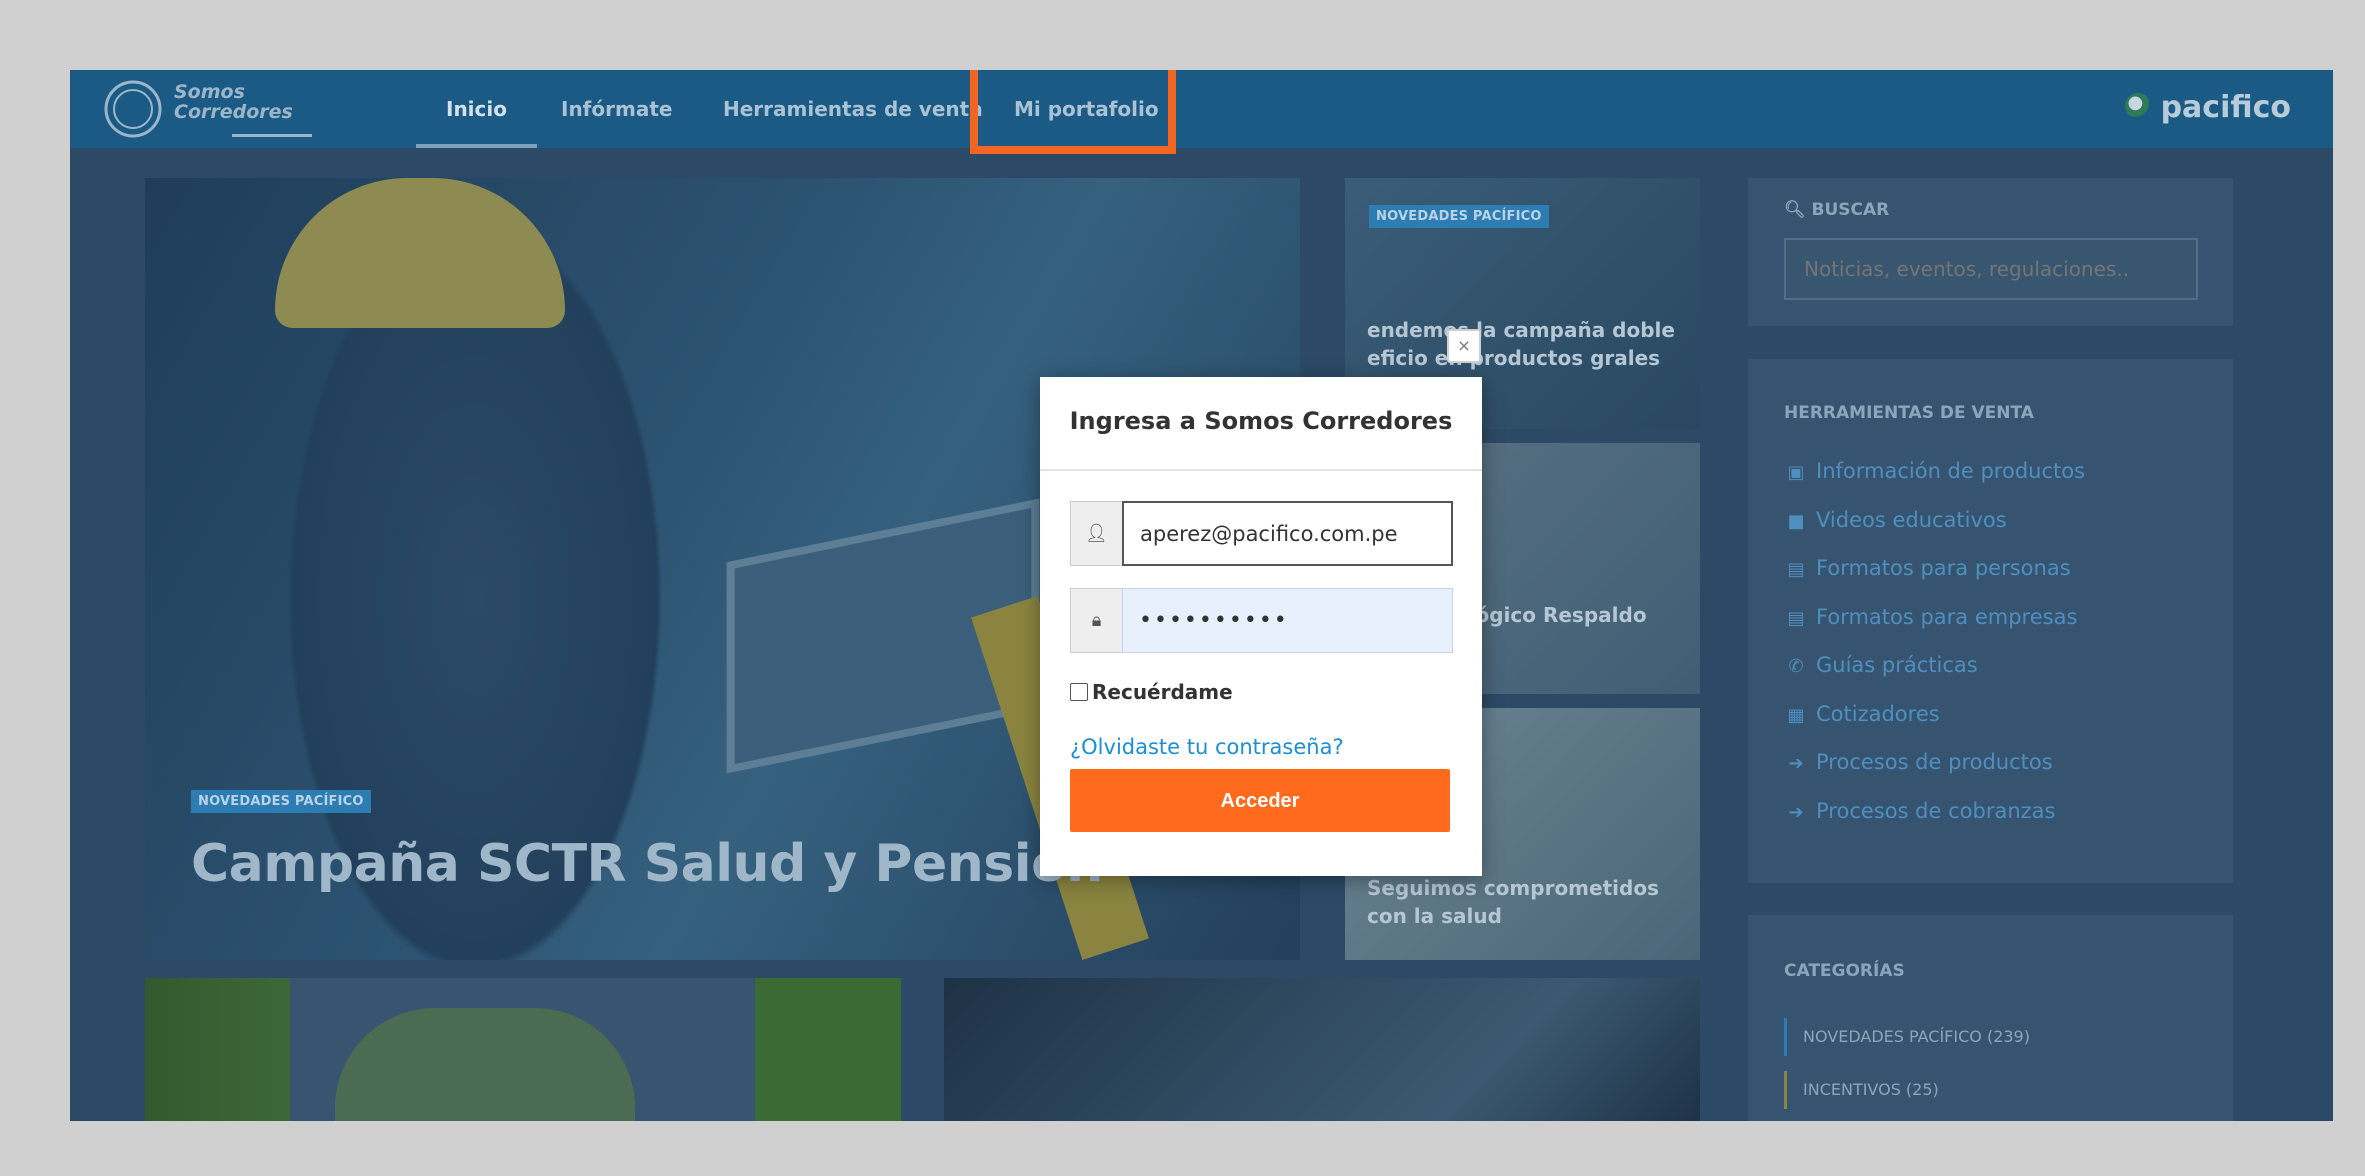  Describe the element at coordinates (1947, 616) in the screenshot. I see `tool-label: Formatos para empresas` at that location.